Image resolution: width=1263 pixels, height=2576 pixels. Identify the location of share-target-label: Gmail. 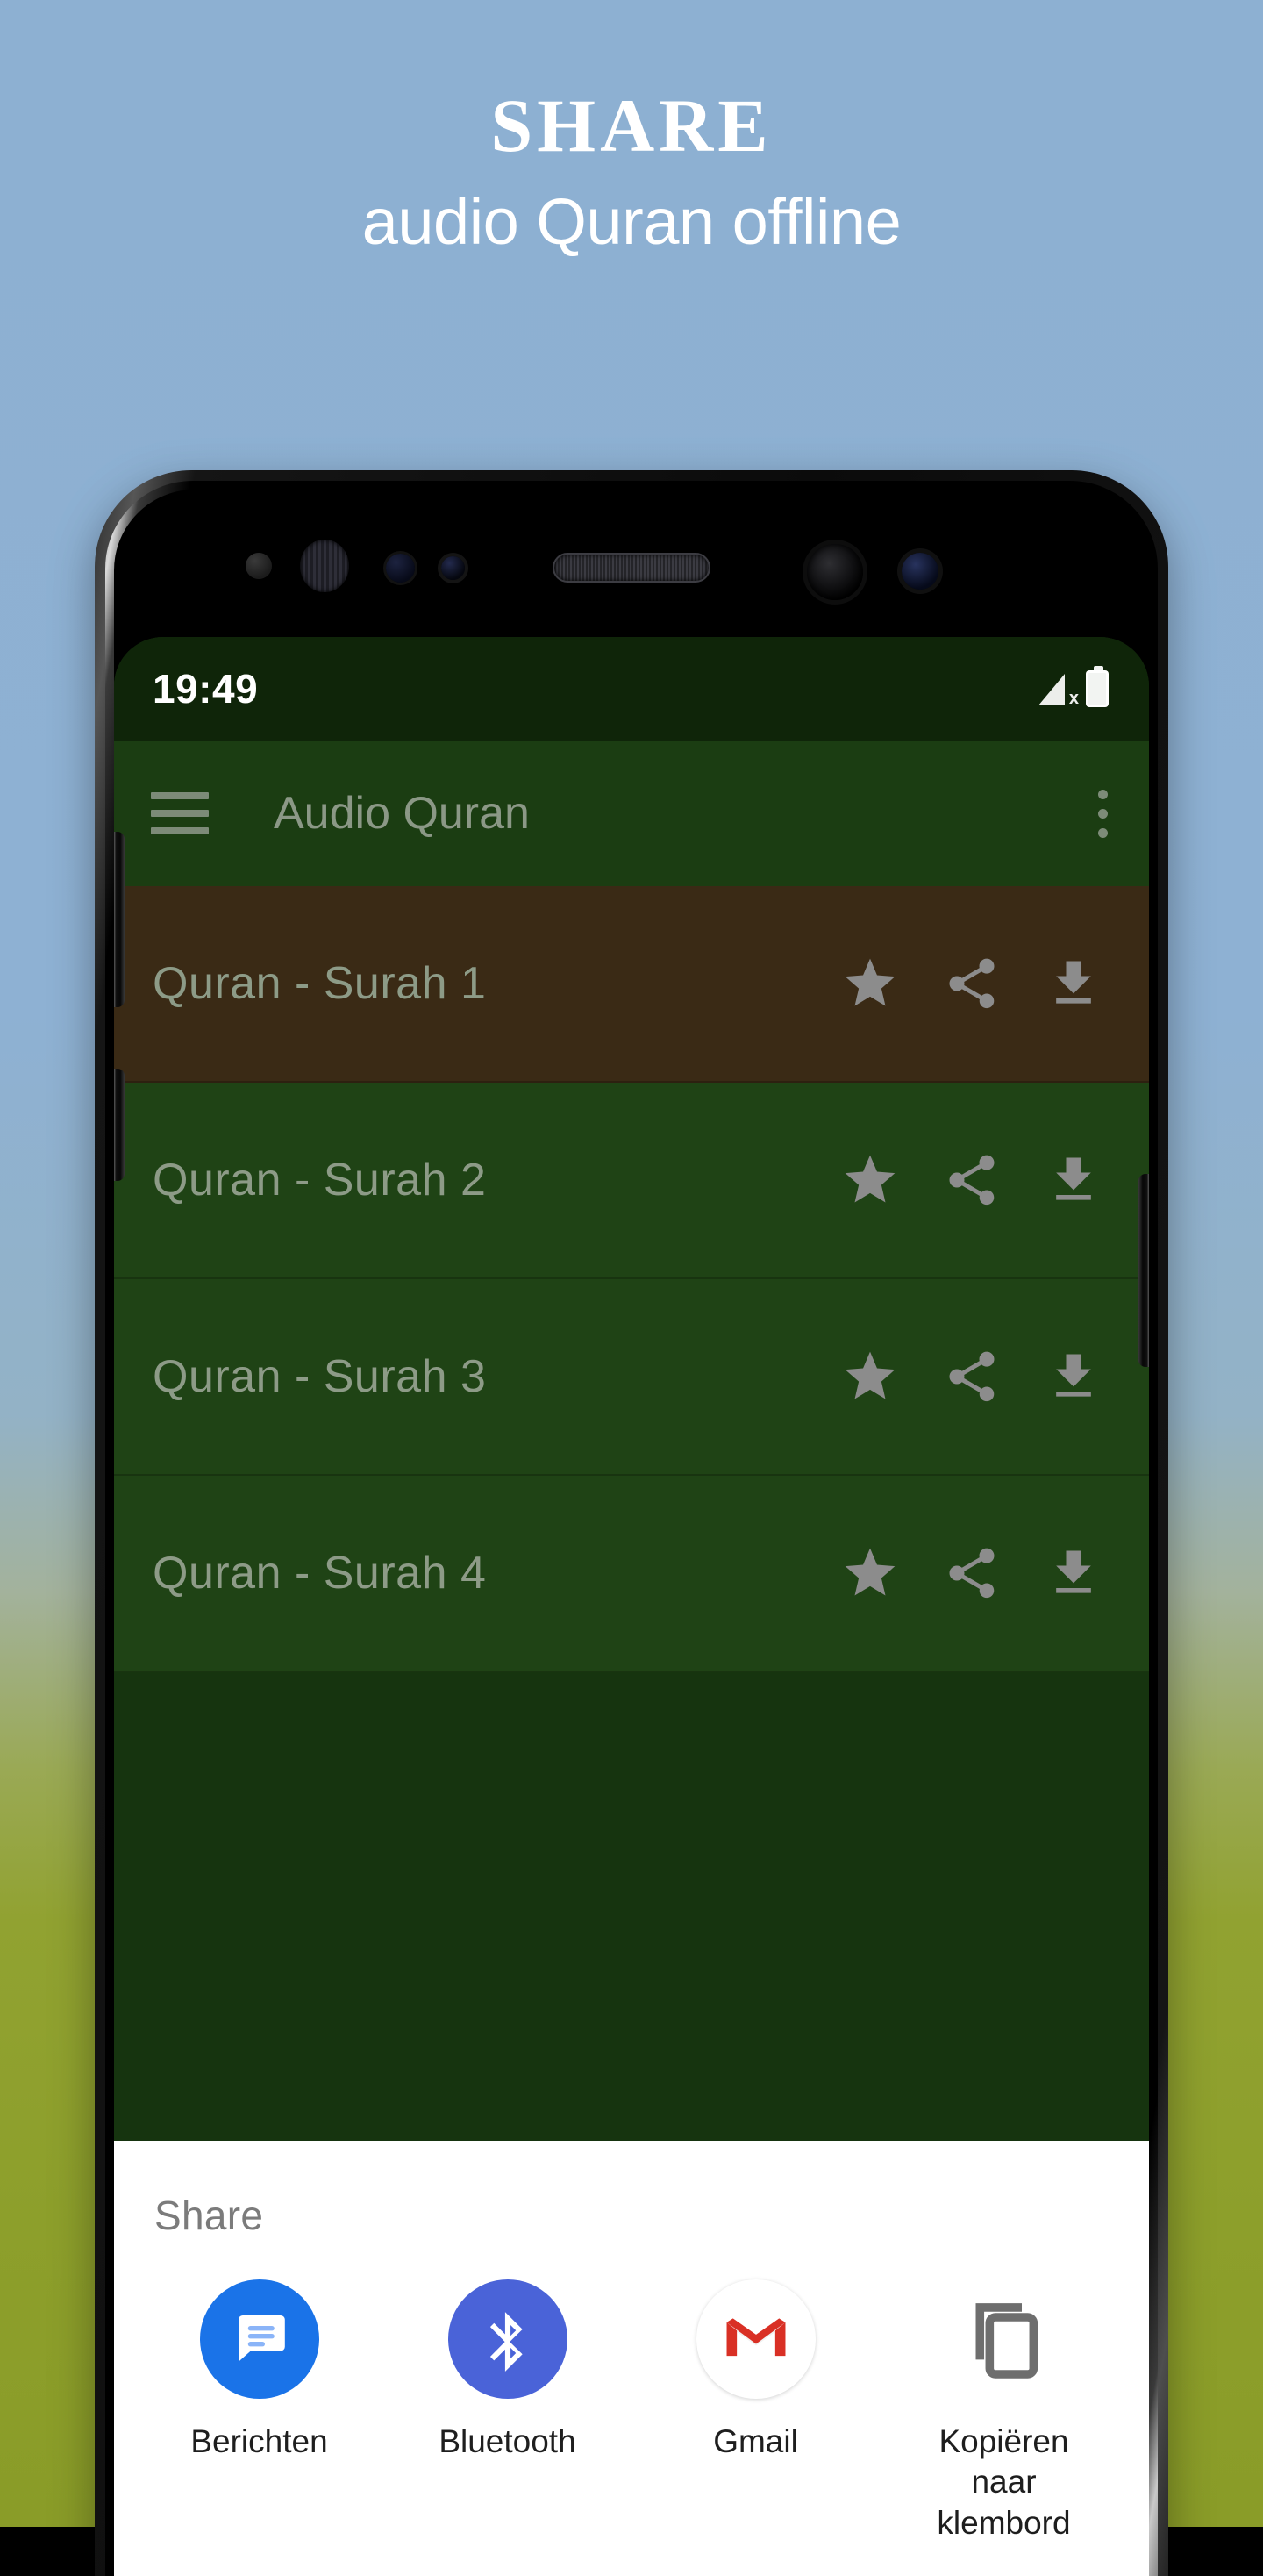
(755, 2441).